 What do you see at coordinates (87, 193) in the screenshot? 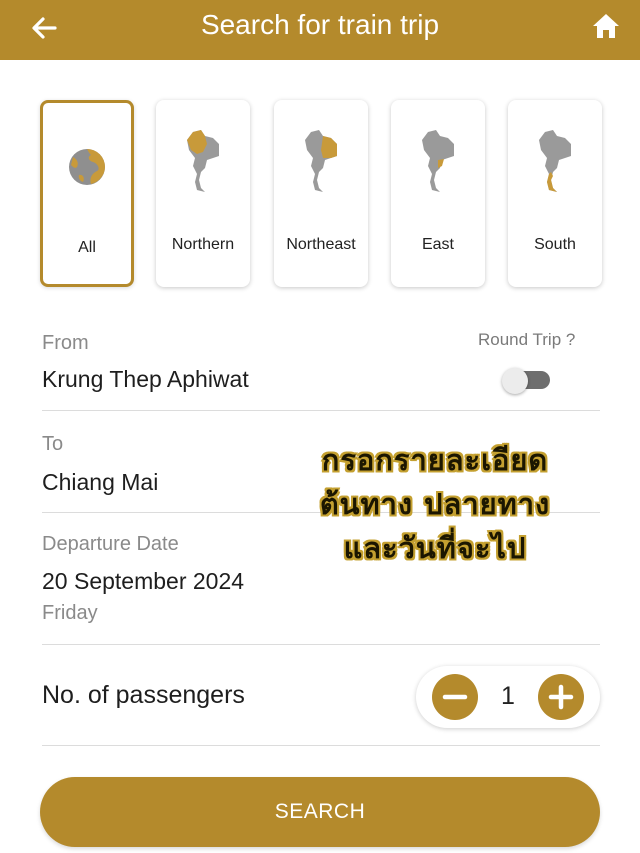
I see `region-card-all: All` at bounding box center [87, 193].